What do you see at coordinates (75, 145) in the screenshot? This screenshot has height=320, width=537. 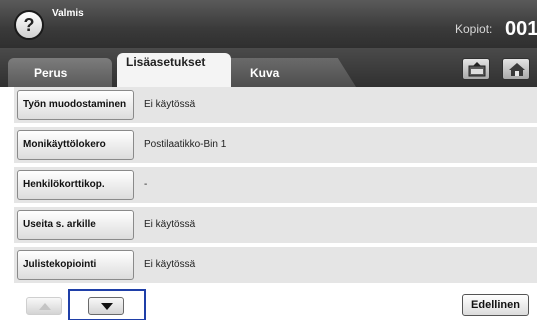 I see `row-button: Monikäyttölokero` at bounding box center [75, 145].